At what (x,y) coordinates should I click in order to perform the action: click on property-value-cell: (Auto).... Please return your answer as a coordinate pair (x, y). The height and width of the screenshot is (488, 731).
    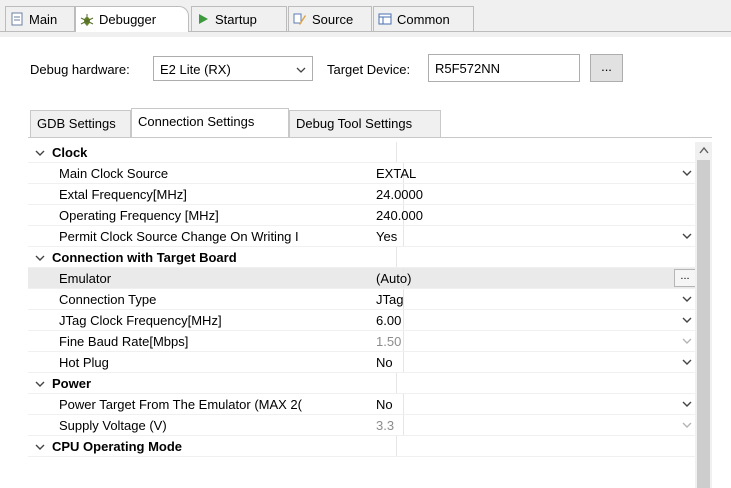
    Looking at the image, I should click on (534, 278).